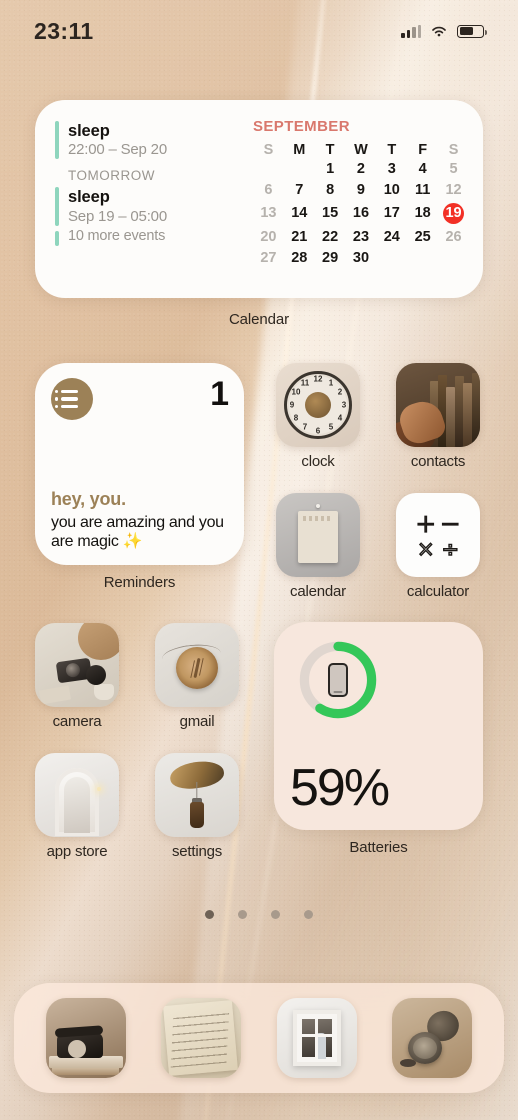 The image size is (518, 1120). What do you see at coordinates (268, 236) in the screenshot?
I see `calendar-day-20: 20` at bounding box center [268, 236].